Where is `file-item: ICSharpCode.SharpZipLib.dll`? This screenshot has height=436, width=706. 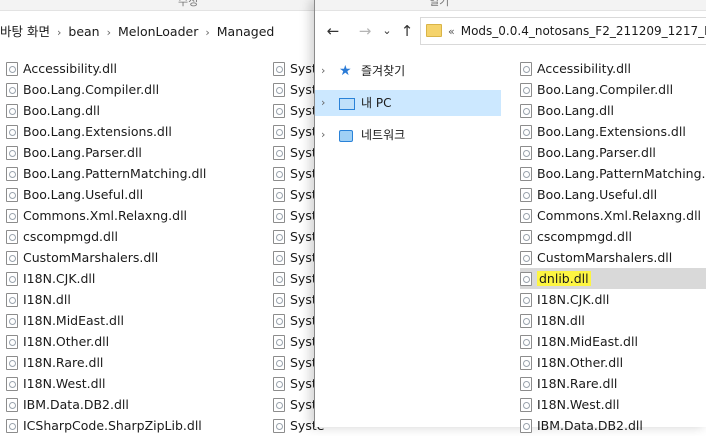
file-item: ICSharpCode.SharpZipLib.dll is located at coordinates (106, 425).